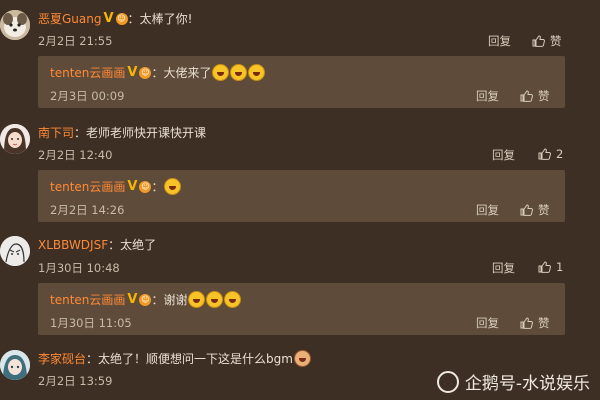 The width and height of the screenshot is (600, 400). I want to click on timestamp: 2月2日 12:40, so click(75, 155).